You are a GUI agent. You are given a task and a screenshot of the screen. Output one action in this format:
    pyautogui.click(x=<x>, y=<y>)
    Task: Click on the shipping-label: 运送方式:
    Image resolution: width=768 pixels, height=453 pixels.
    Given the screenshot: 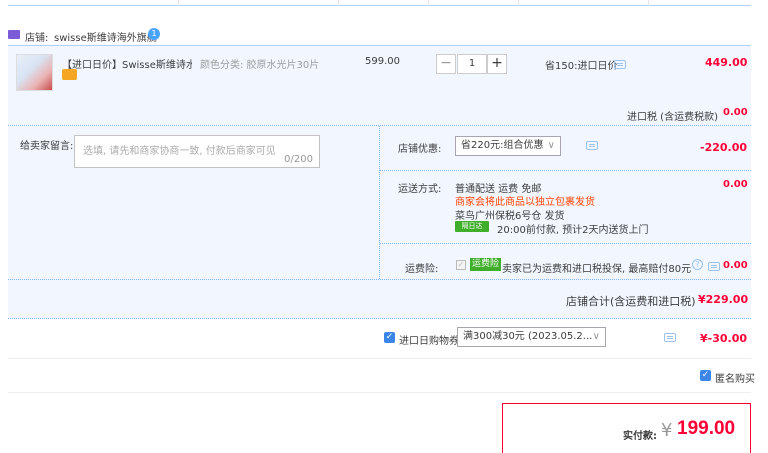 What is the action you would take?
    pyautogui.click(x=420, y=189)
    